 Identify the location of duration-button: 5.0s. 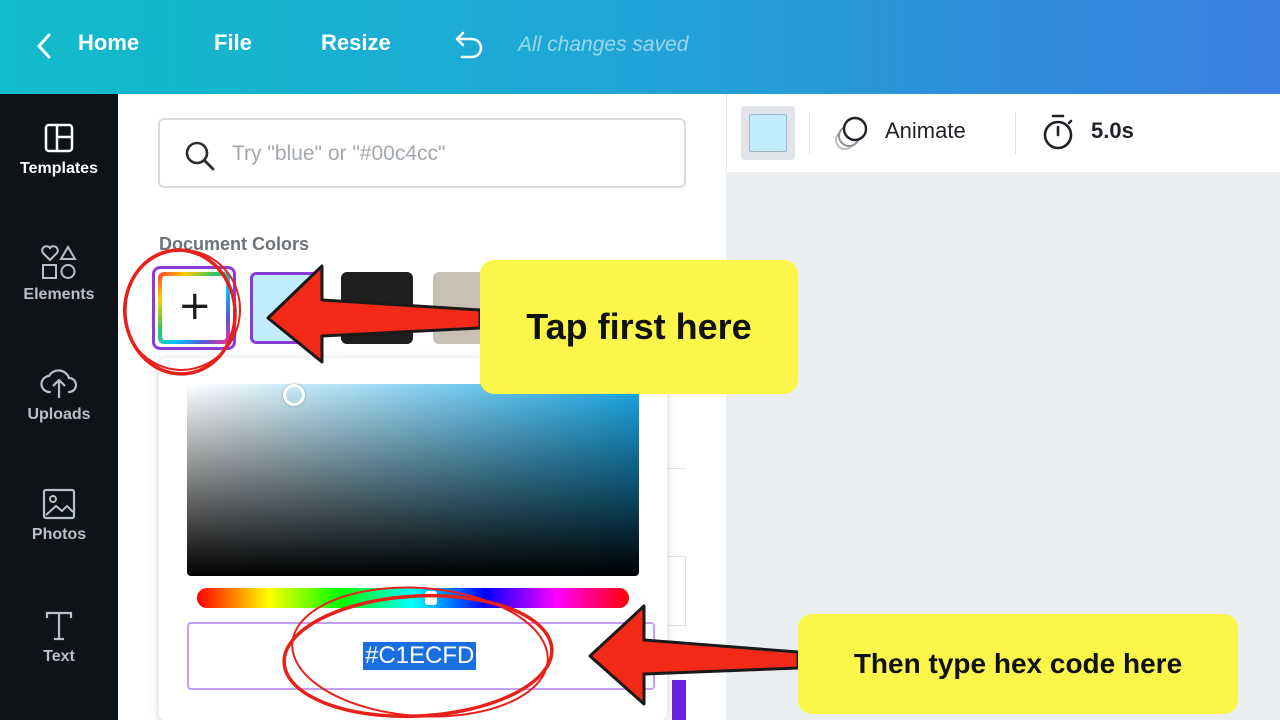
(1112, 131).